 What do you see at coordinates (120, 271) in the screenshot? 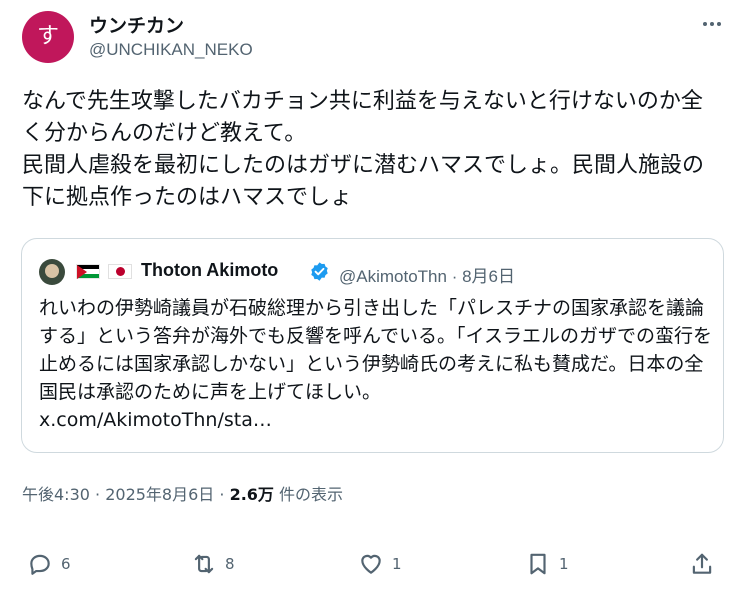
I see `japan-flag-icon` at bounding box center [120, 271].